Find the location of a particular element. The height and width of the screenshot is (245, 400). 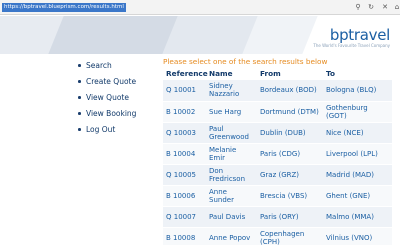

nav-item-search: Search is located at coordinates (118, 69).